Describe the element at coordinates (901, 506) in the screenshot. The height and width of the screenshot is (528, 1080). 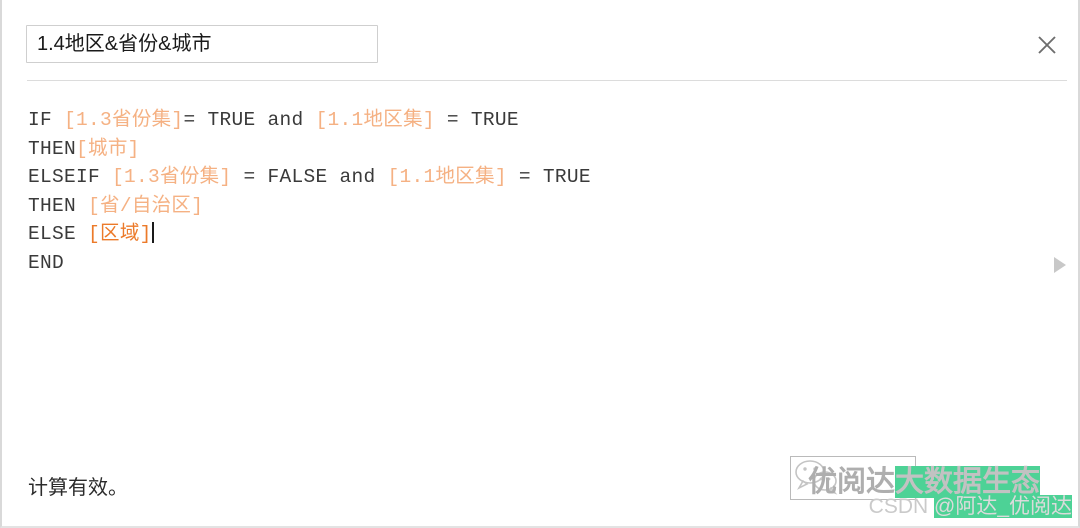
I see `watermark-csdn-prefix: CSDN` at that location.